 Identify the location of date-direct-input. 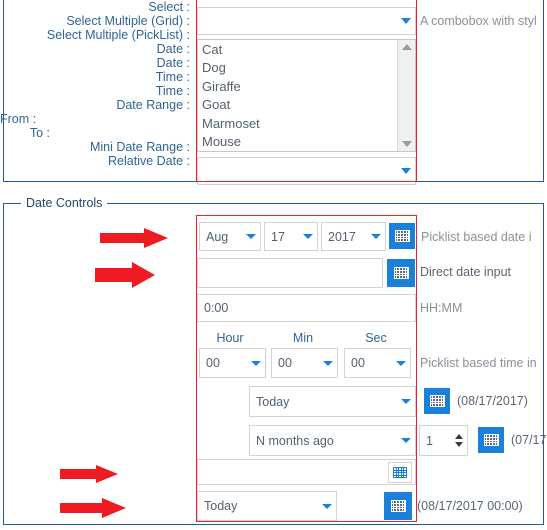
(290, 273).